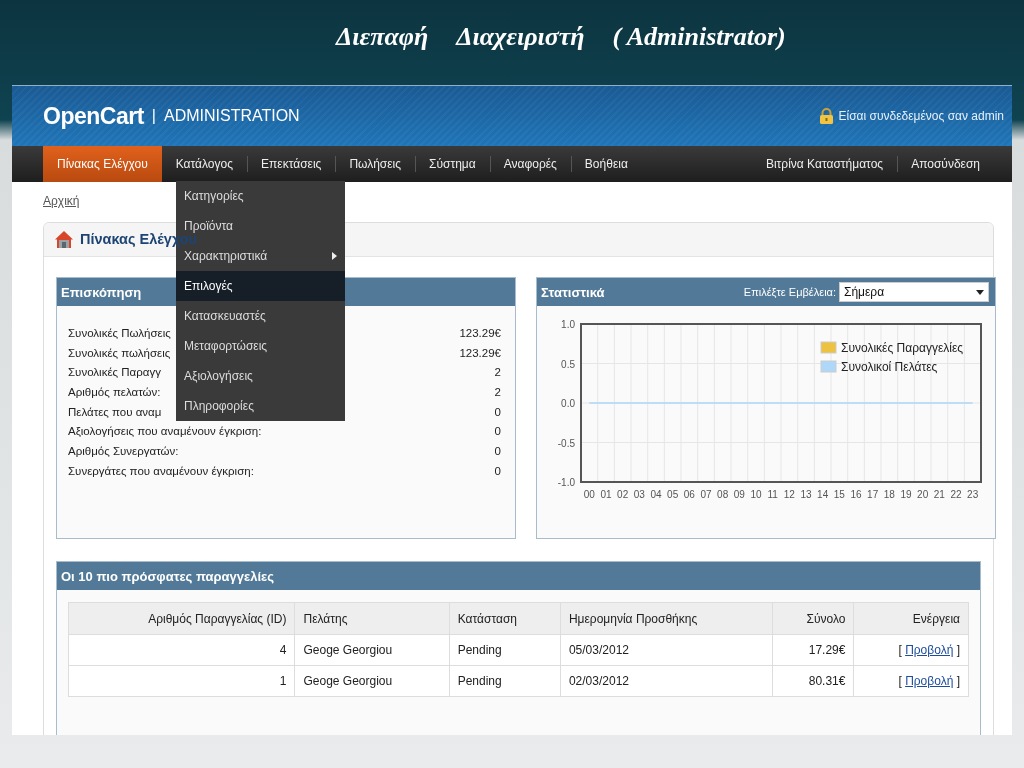  I want to click on x-tick-label: 22, so click(956, 494).